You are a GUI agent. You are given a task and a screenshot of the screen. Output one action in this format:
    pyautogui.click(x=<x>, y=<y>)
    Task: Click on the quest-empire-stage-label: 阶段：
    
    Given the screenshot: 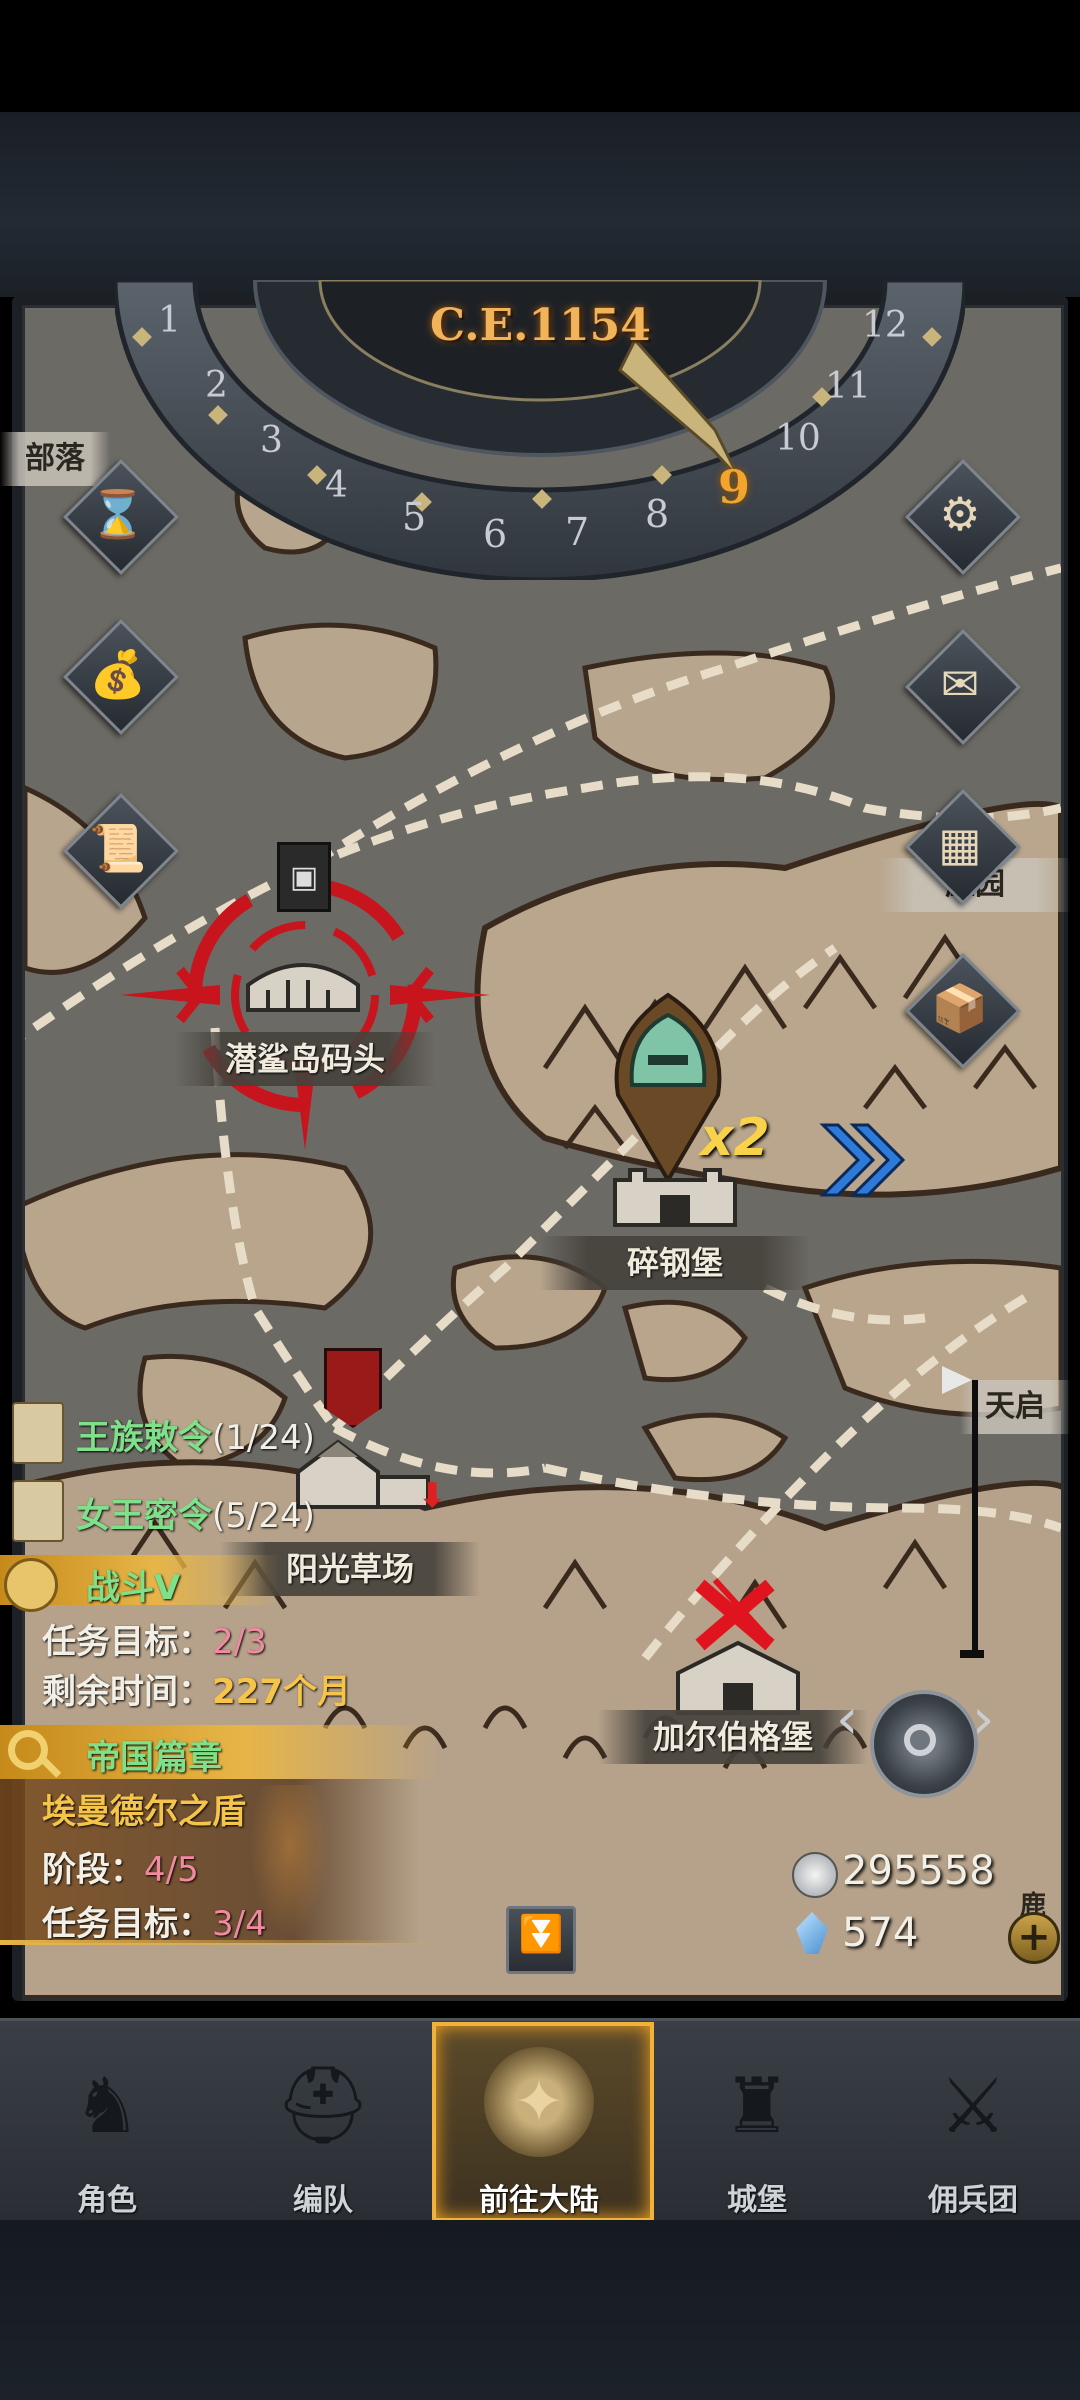 What is the action you would take?
    pyautogui.click(x=93, y=1870)
    